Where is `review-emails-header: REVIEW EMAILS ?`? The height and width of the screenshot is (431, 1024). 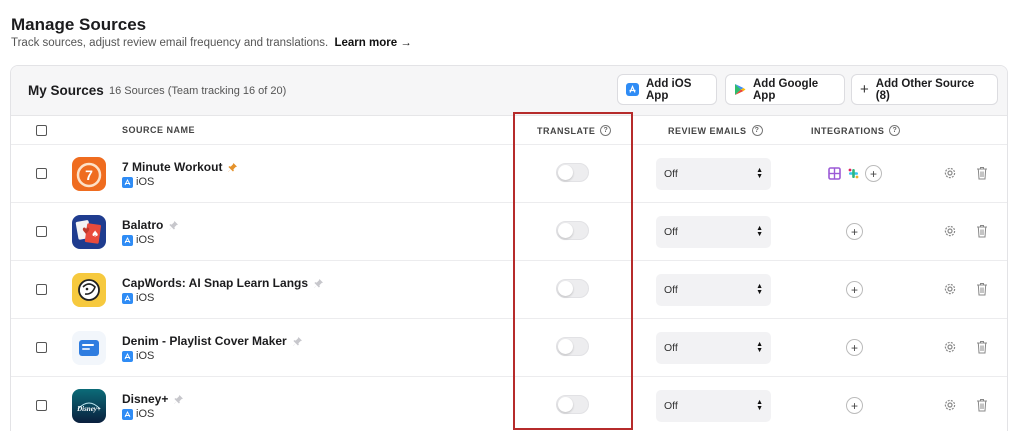 review-emails-header: REVIEW EMAILS ? is located at coordinates (715, 130).